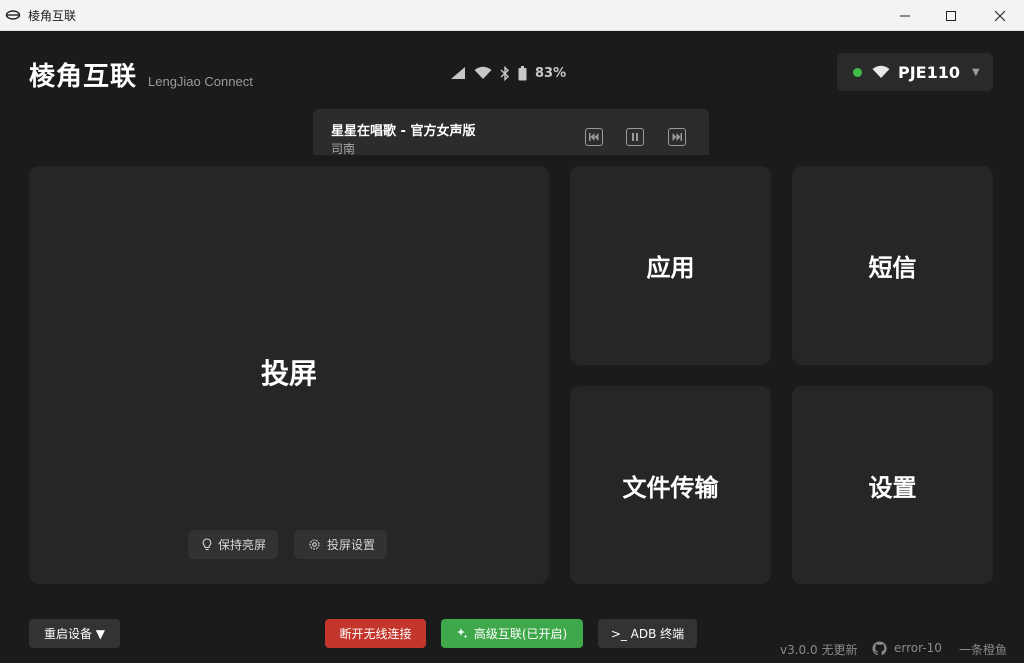 The image size is (1024, 663). What do you see at coordinates (200, 81) in the screenshot?
I see `brand-subtitle: LengJiao Connect` at bounding box center [200, 81].